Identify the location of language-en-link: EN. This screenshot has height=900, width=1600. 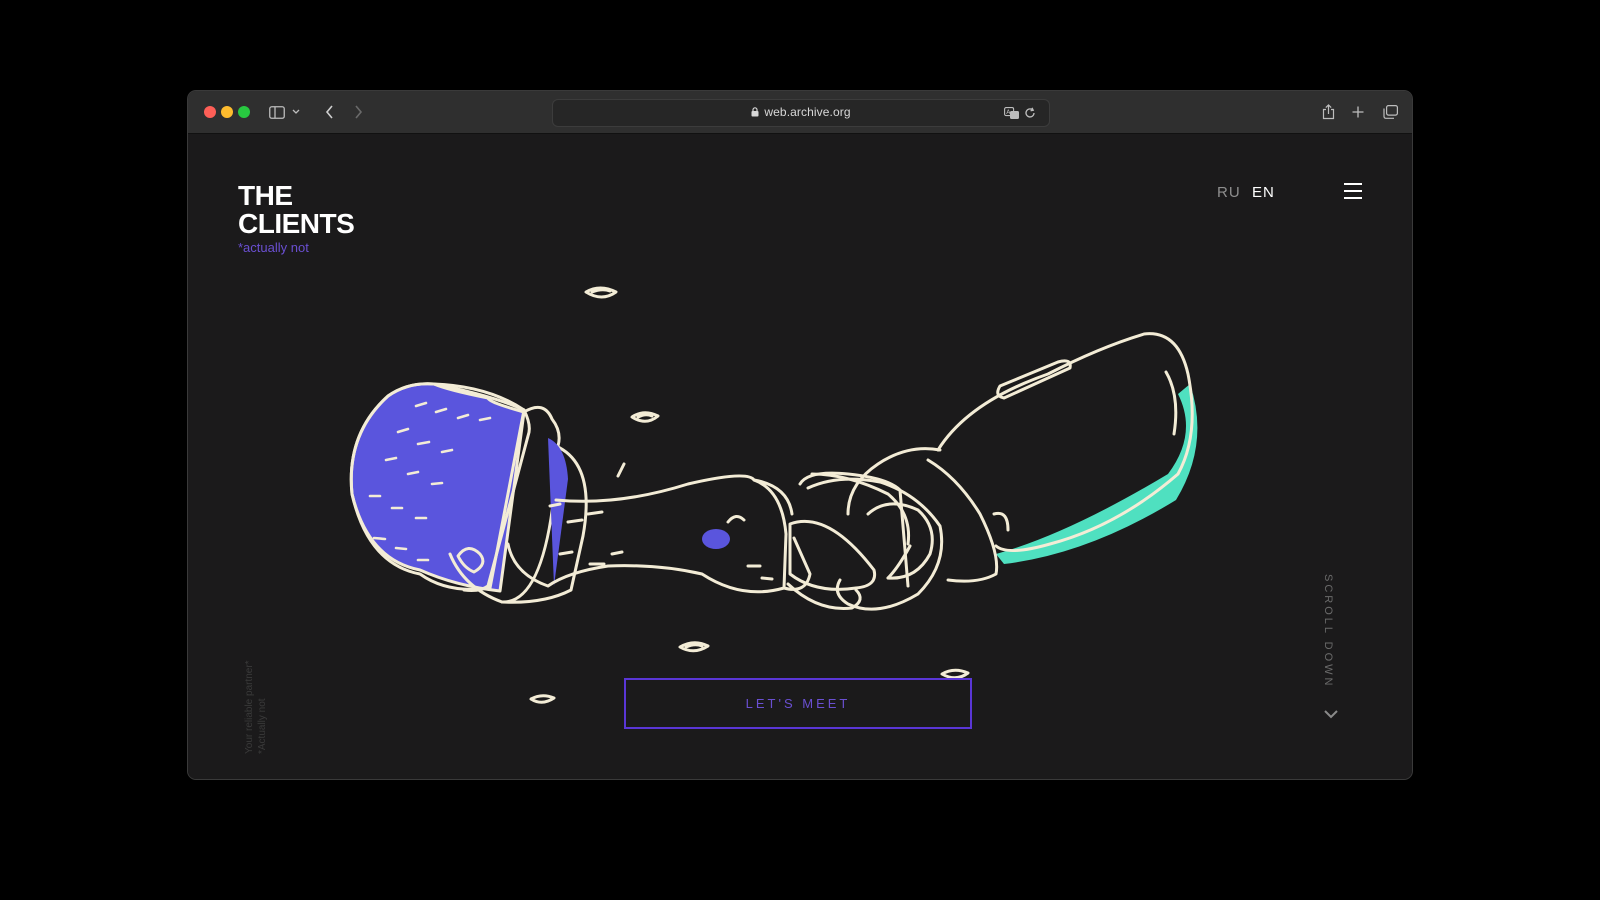
(1263, 192).